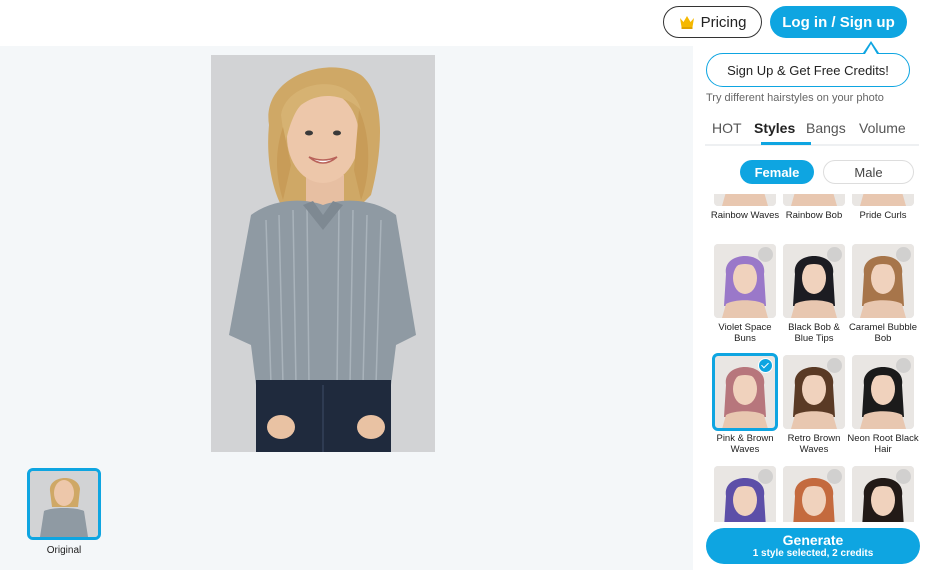 Image resolution: width=925 pixels, height=570 pixels. I want to click on tooltip-label: Sign Up & Get Free Credits!, so click(808, 70).